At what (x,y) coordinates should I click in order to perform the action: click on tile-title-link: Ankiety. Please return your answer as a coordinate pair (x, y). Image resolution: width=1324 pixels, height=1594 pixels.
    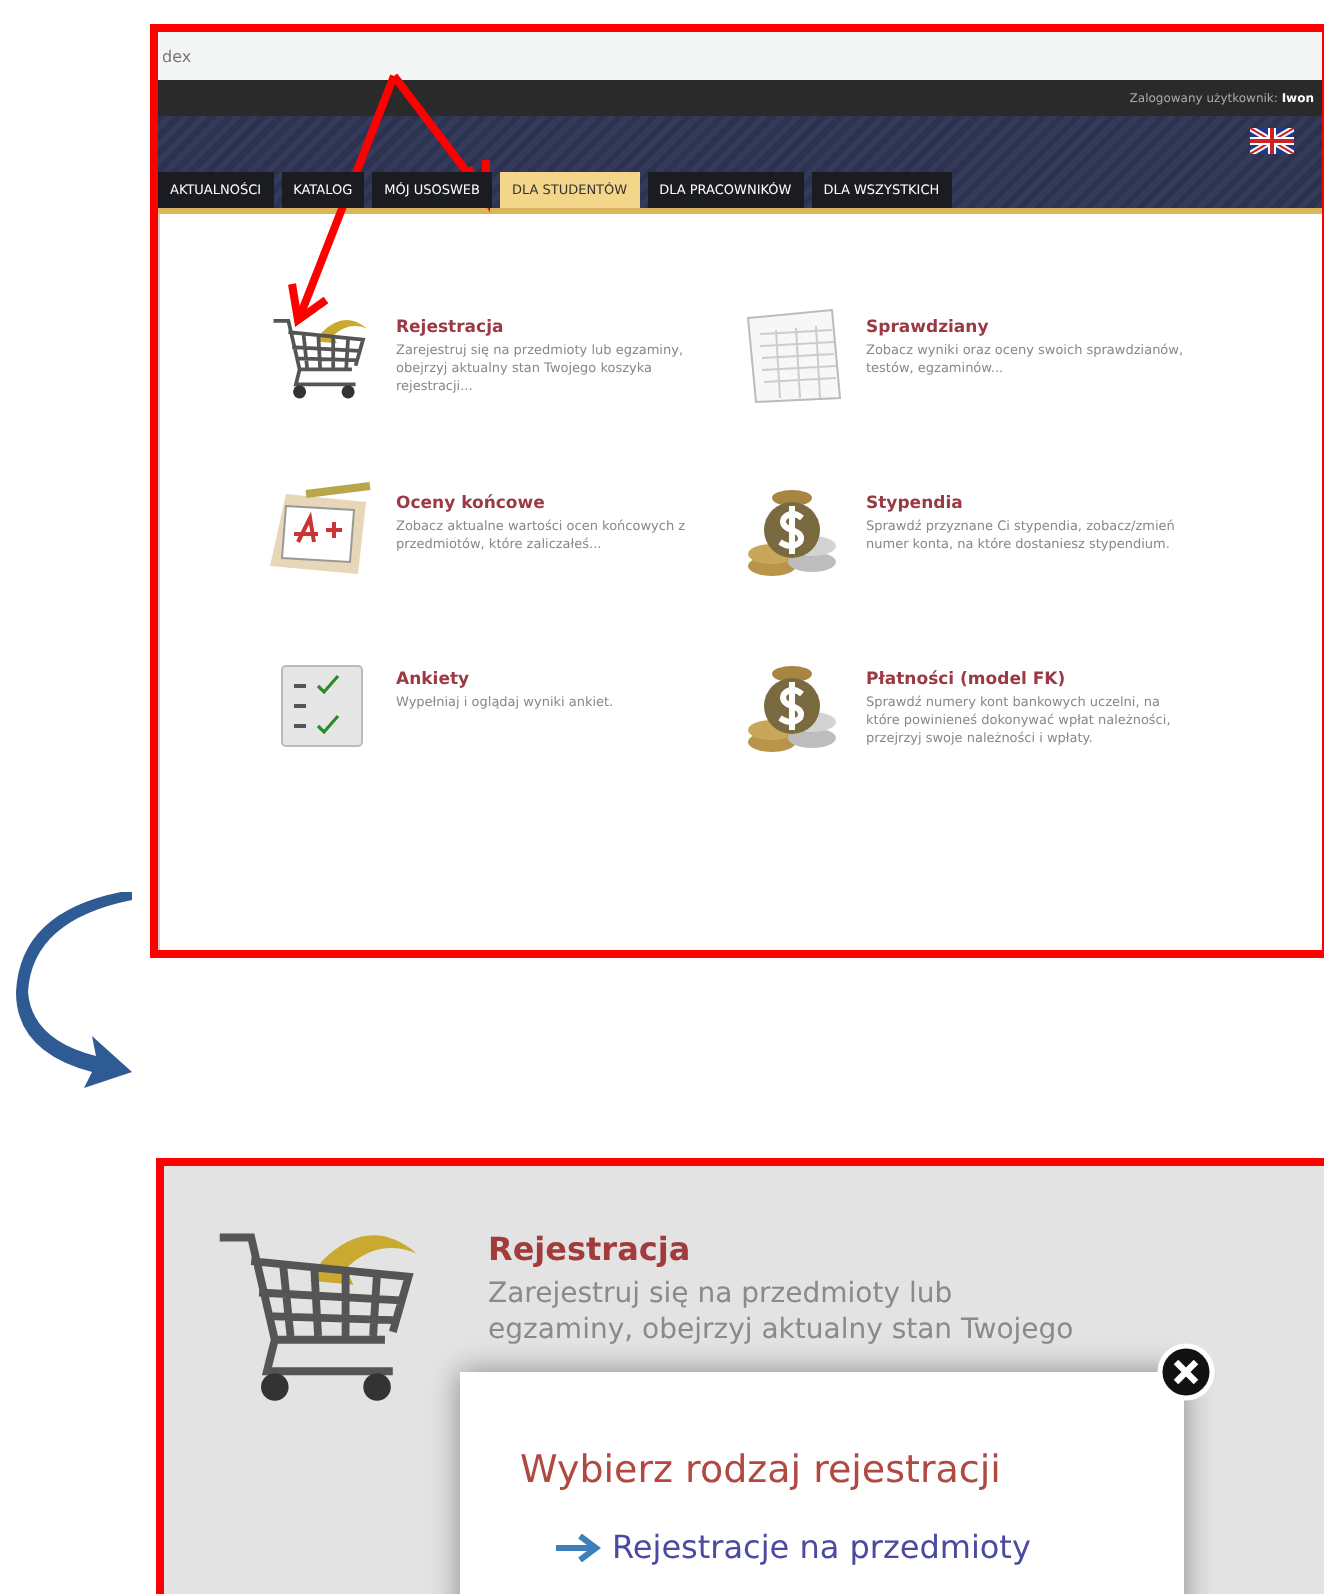
    Looking at the image, I should click on (556, 680).